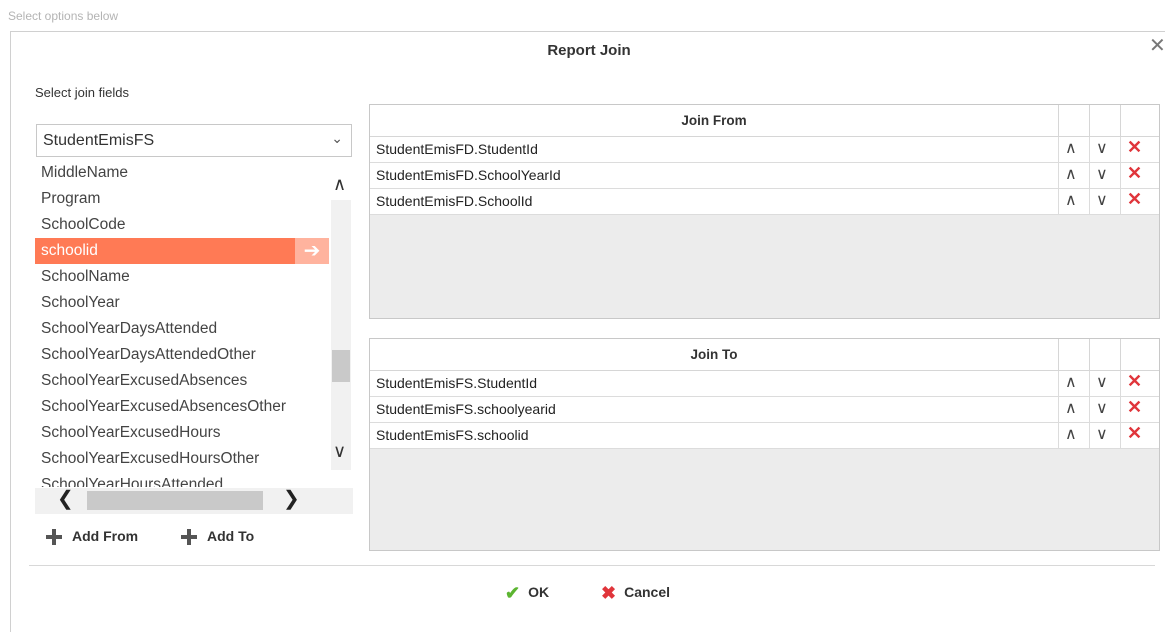 The width and height of the screenshot is (1165, 632). What do you see at coordinates (764, 384) in the screenshot?
I see `join-to-row: StudentEmisFS.StudentId ∧ ∨ ✕` at bounding box center [764, 384].